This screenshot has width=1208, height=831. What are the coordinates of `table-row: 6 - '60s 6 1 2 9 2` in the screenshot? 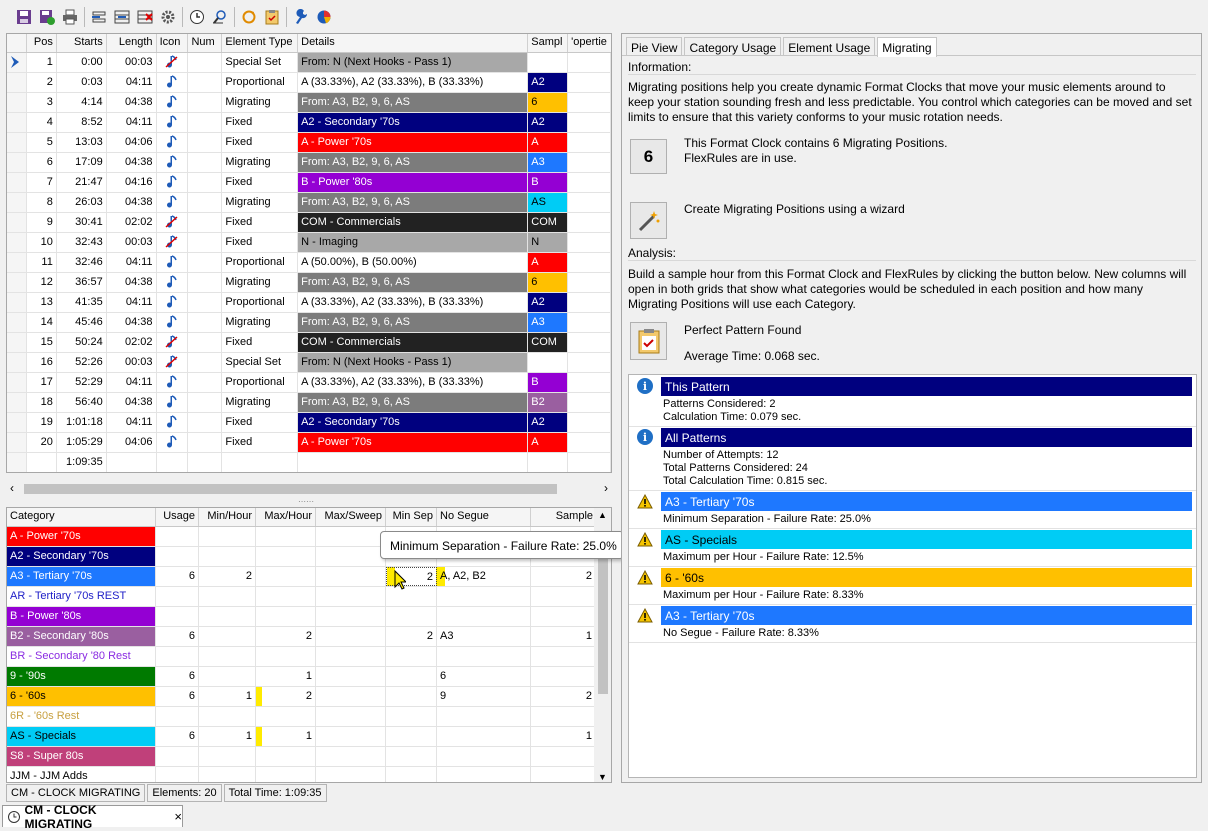 It's located at (301, 697).